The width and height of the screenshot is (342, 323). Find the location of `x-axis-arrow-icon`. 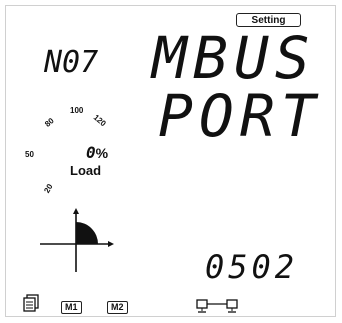

x-axis-arrow-icon is located at coordinates (111, 244).